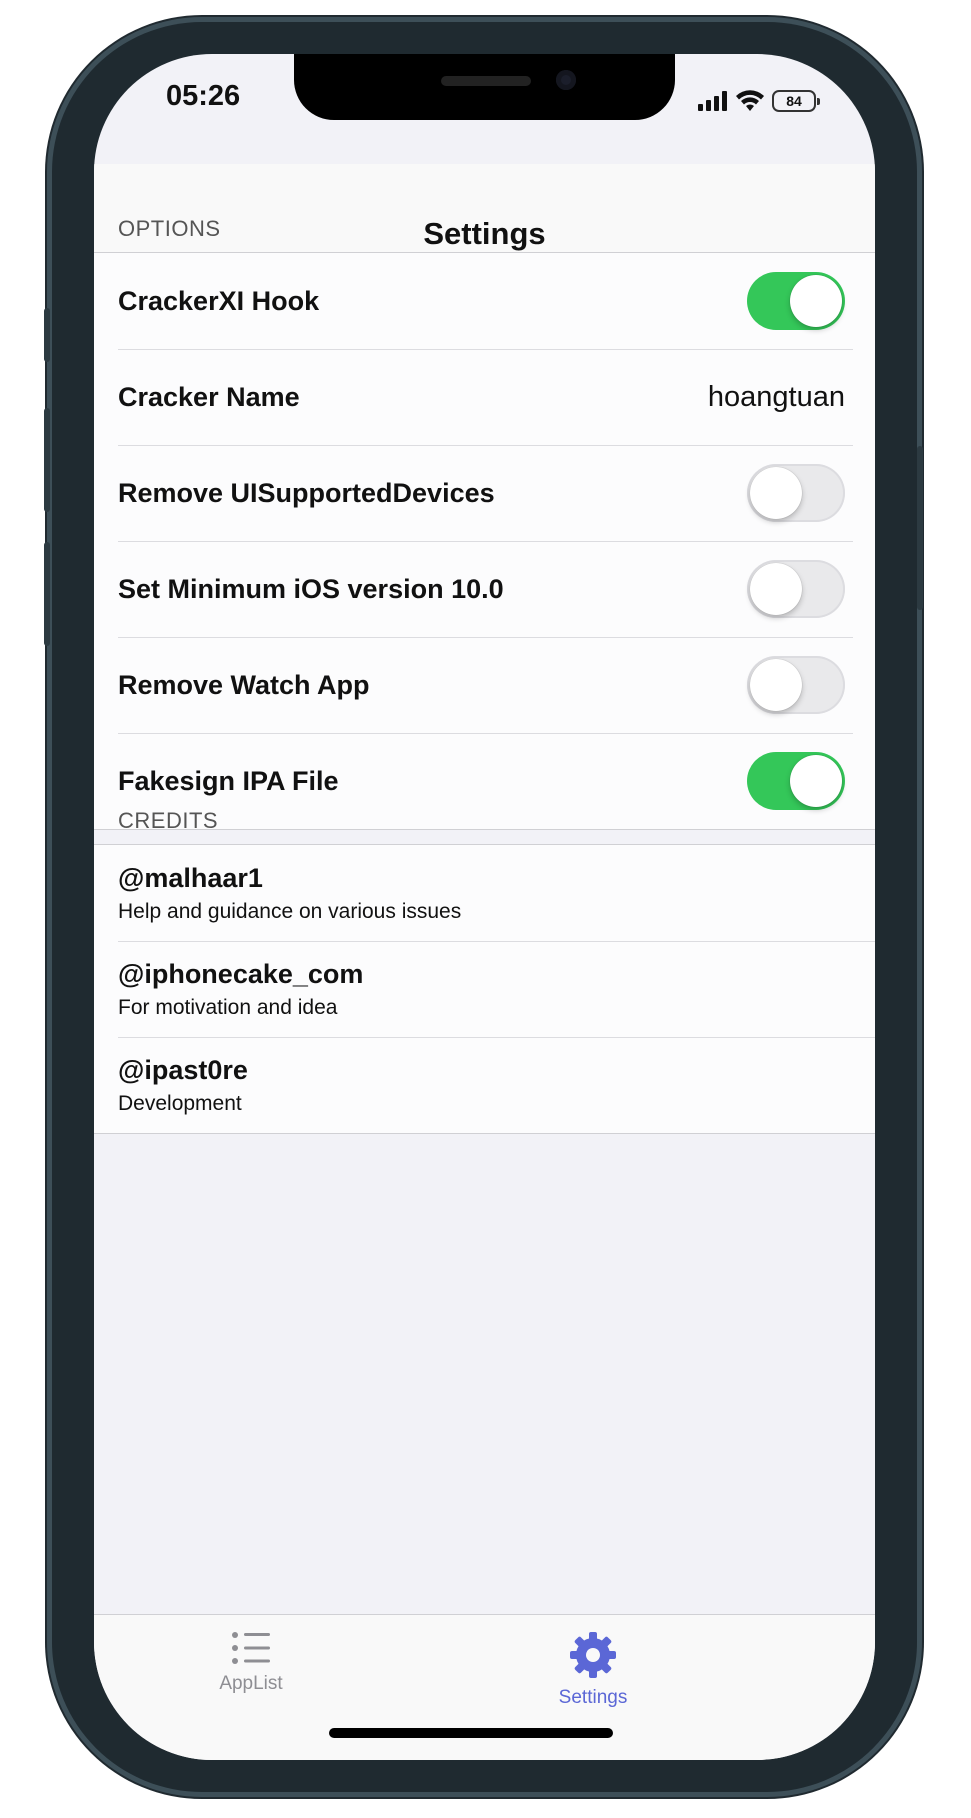  I want to click on options-header-label: OPTIONS, so click(169, 228).